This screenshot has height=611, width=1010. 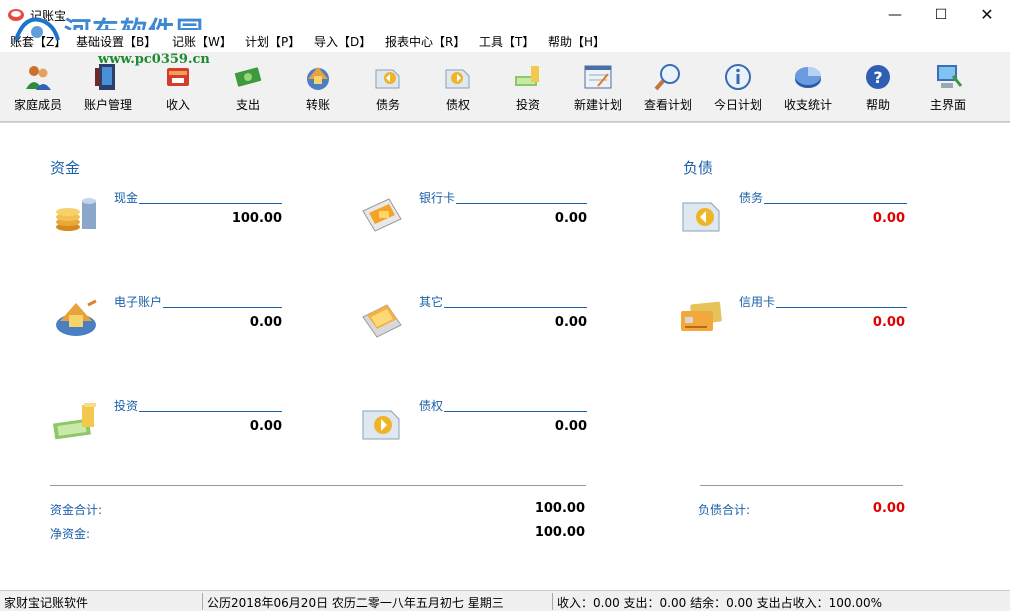 I want to click on assets-total-label: 资金合计:, so click(x=76, y=510).